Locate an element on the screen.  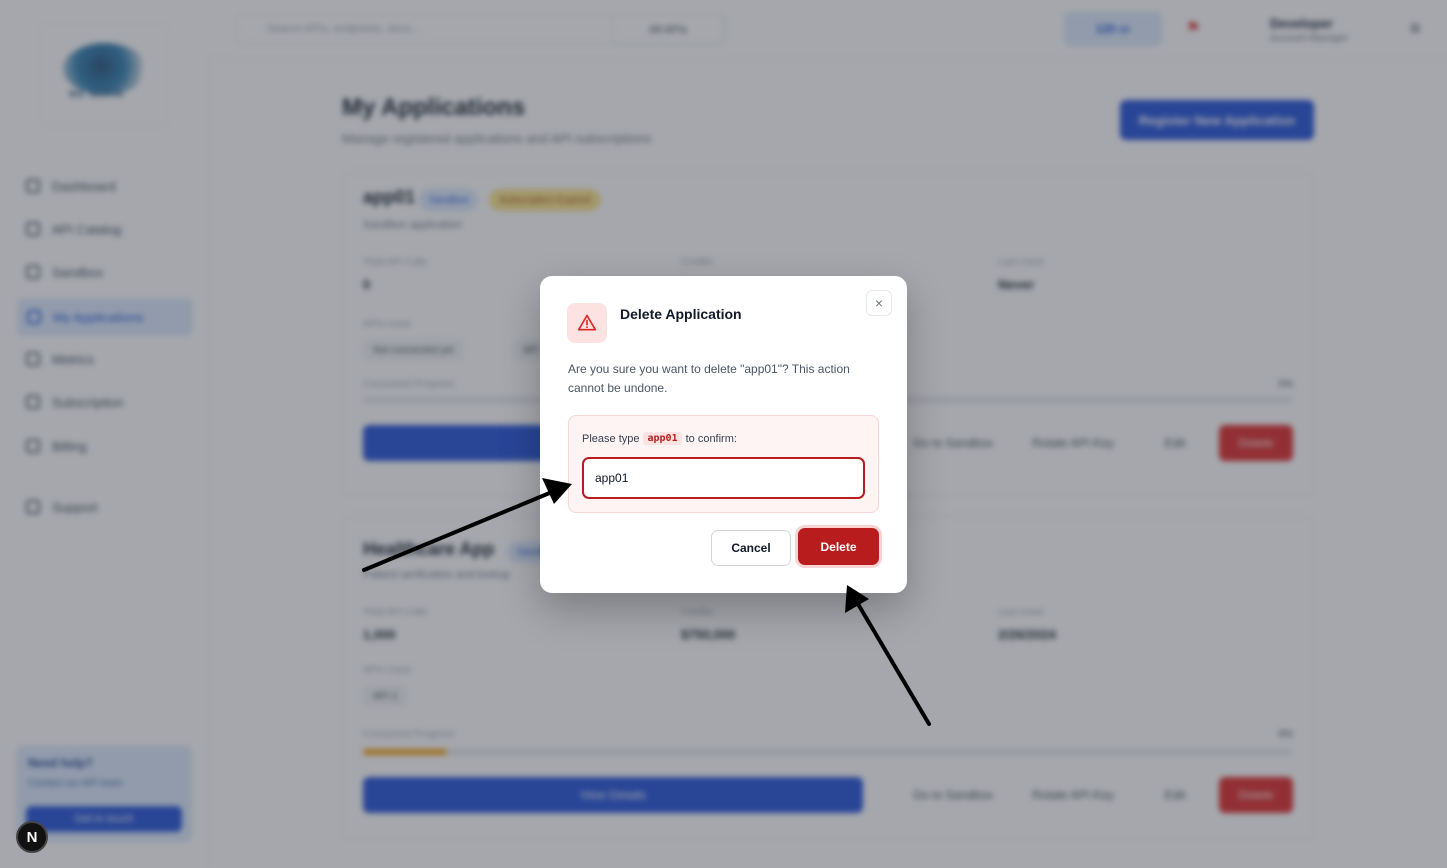
dialog-title: Delete Application is located at coordinates (681, 314).